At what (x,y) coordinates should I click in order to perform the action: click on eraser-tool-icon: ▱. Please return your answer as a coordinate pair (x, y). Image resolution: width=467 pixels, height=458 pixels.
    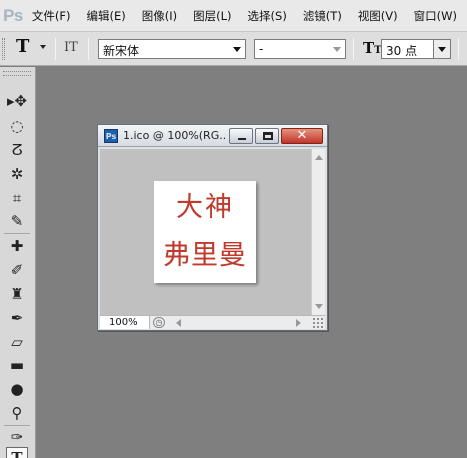
    Looking at the image, I should click on (17, 342).